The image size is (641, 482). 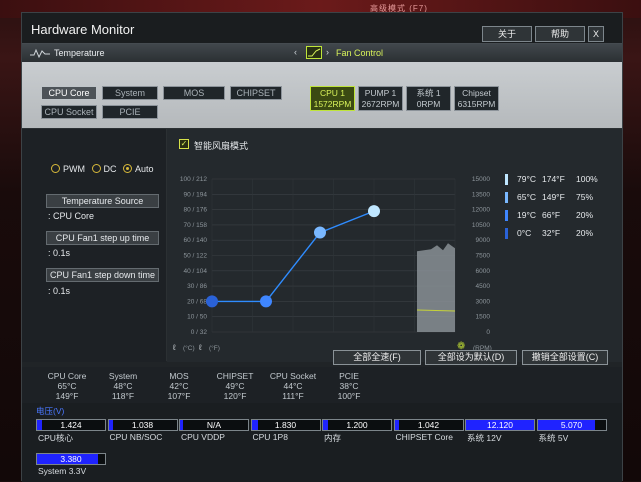 I want to click on curve-point-fahrenheit: 66°F, so click(x=551, y=215).